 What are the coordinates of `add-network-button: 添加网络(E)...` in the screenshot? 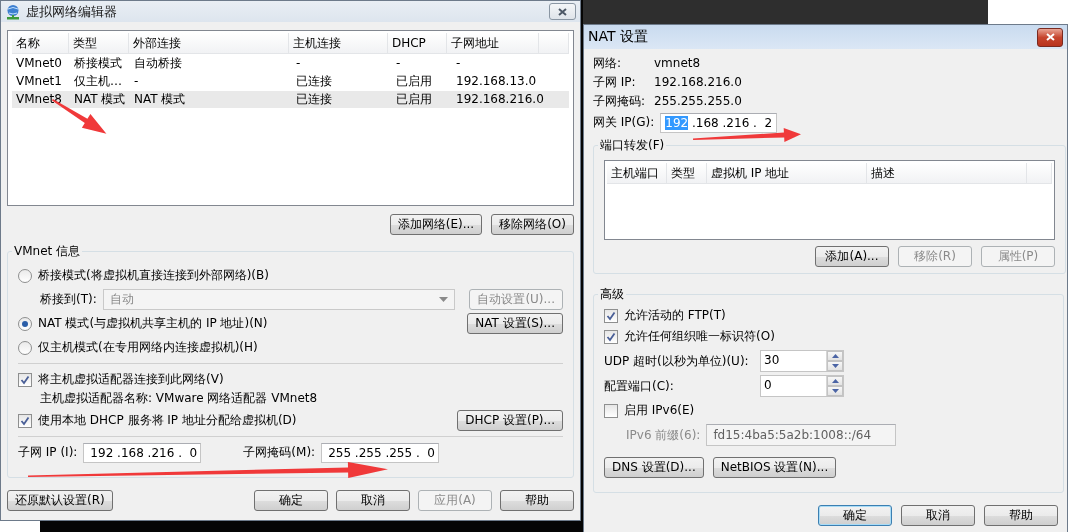 It's located at (436, 224).